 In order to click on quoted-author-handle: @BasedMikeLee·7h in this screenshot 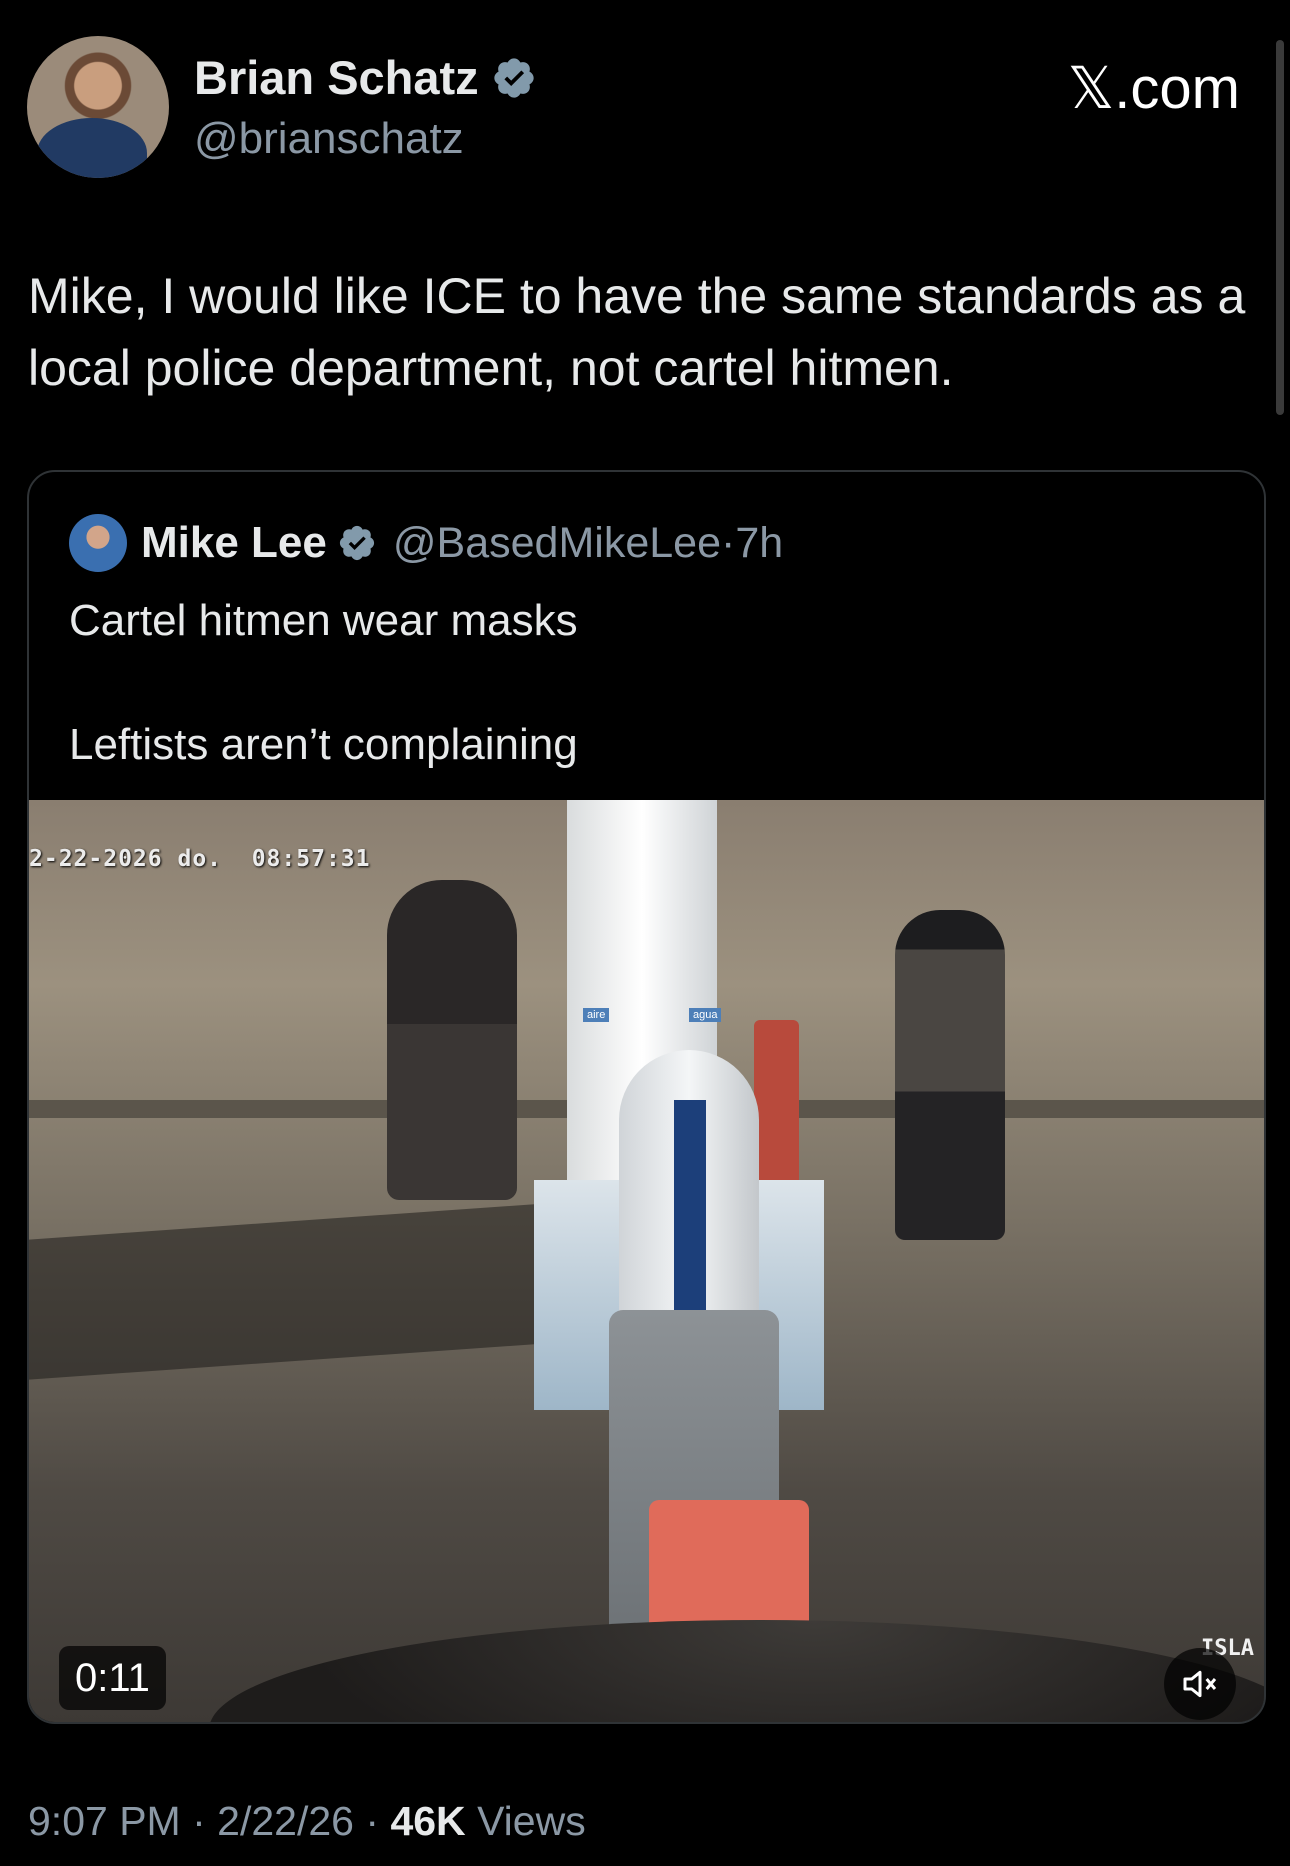, I will do `click(588, 543)`.